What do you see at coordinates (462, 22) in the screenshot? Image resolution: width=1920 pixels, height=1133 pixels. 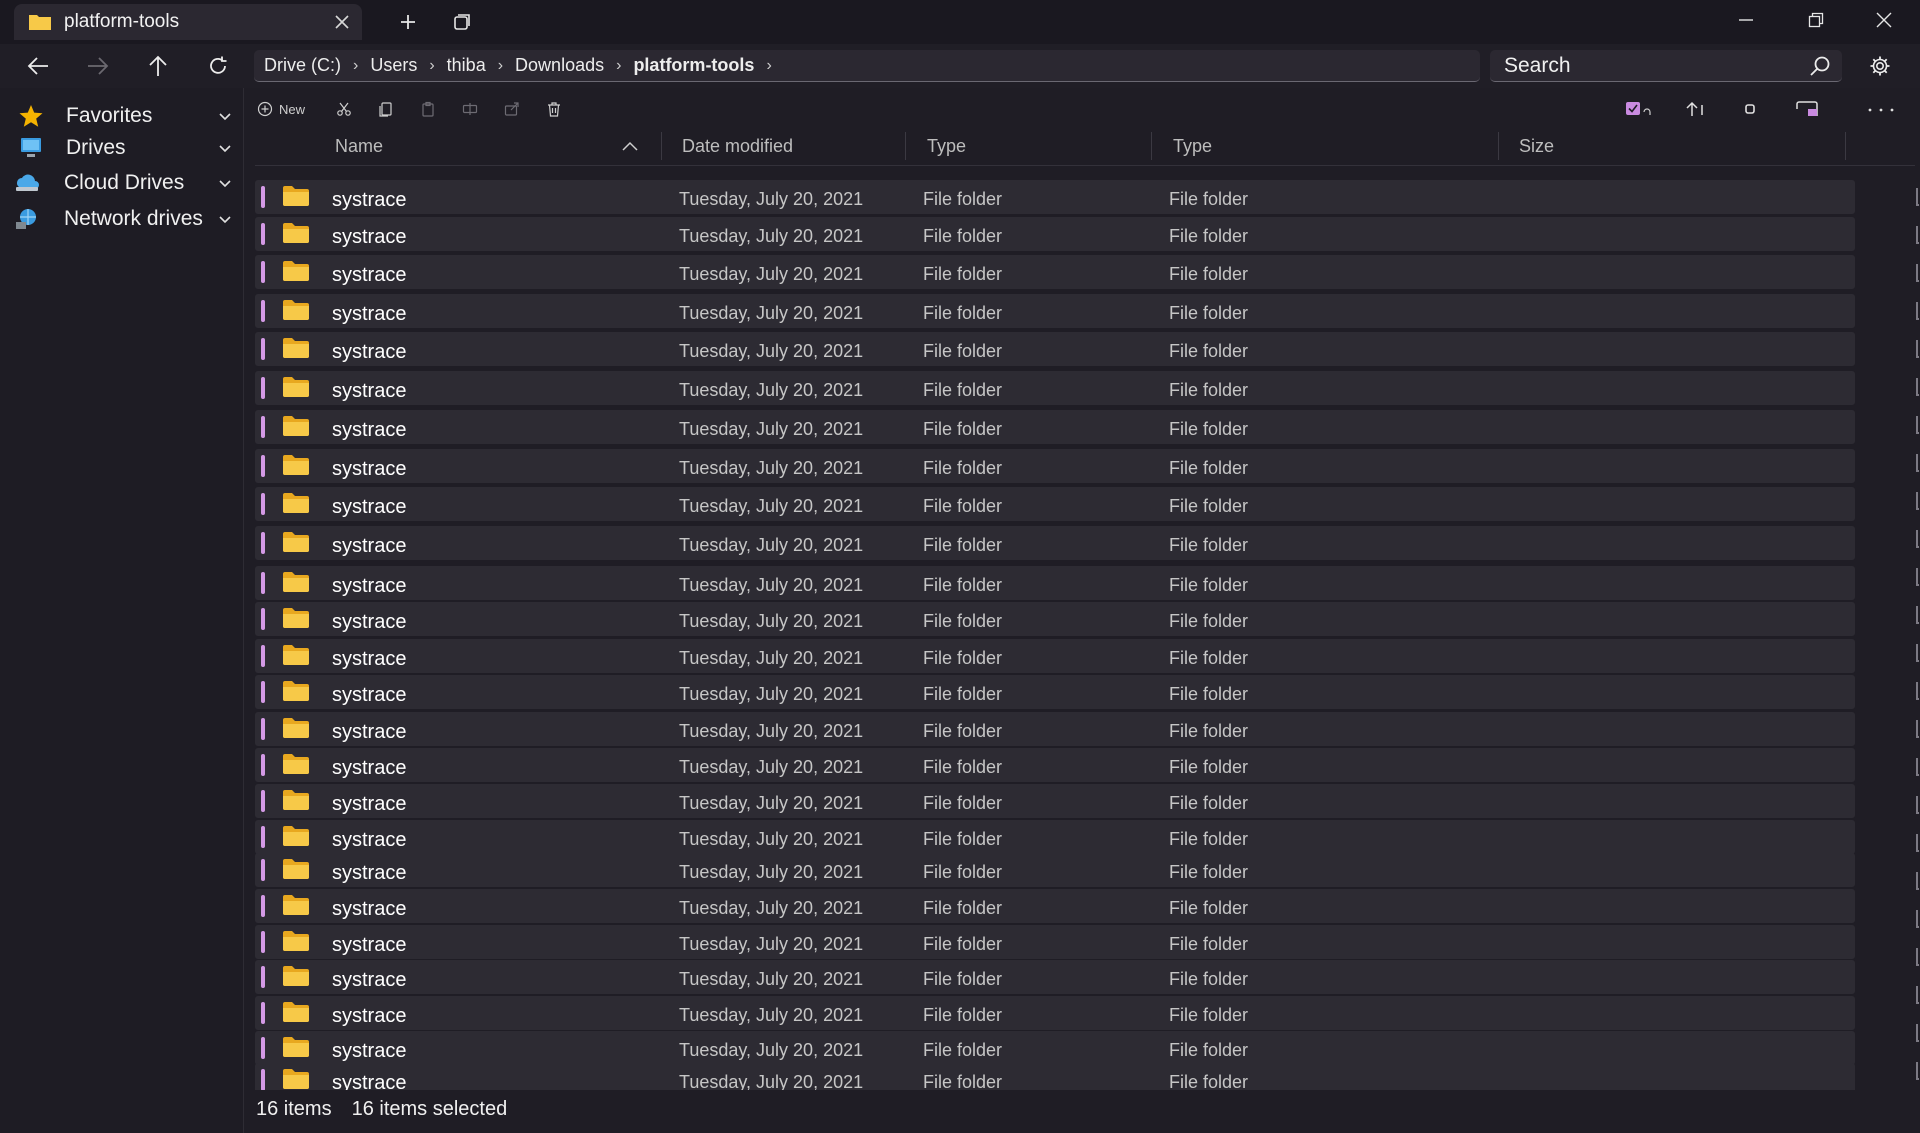 I see `tab-actions-icon` at bounding box center [462, 22].